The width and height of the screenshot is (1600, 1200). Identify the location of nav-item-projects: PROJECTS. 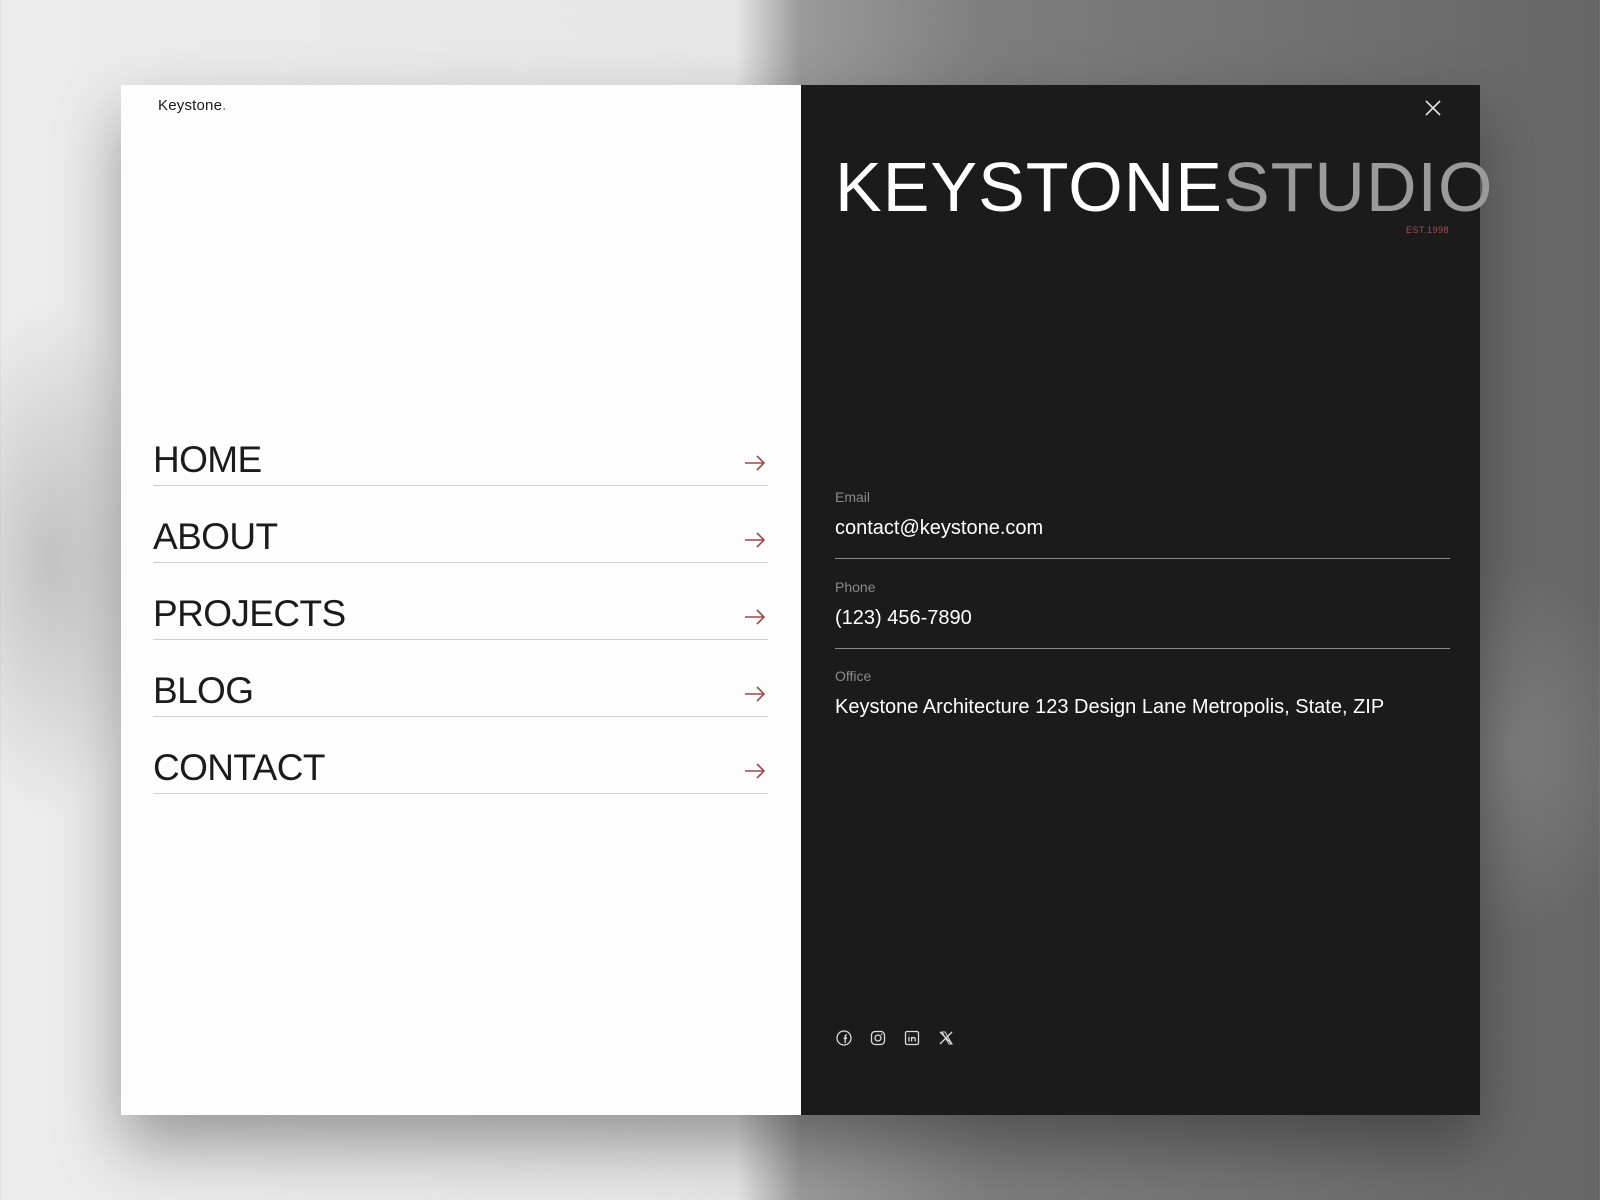
(460, 601).